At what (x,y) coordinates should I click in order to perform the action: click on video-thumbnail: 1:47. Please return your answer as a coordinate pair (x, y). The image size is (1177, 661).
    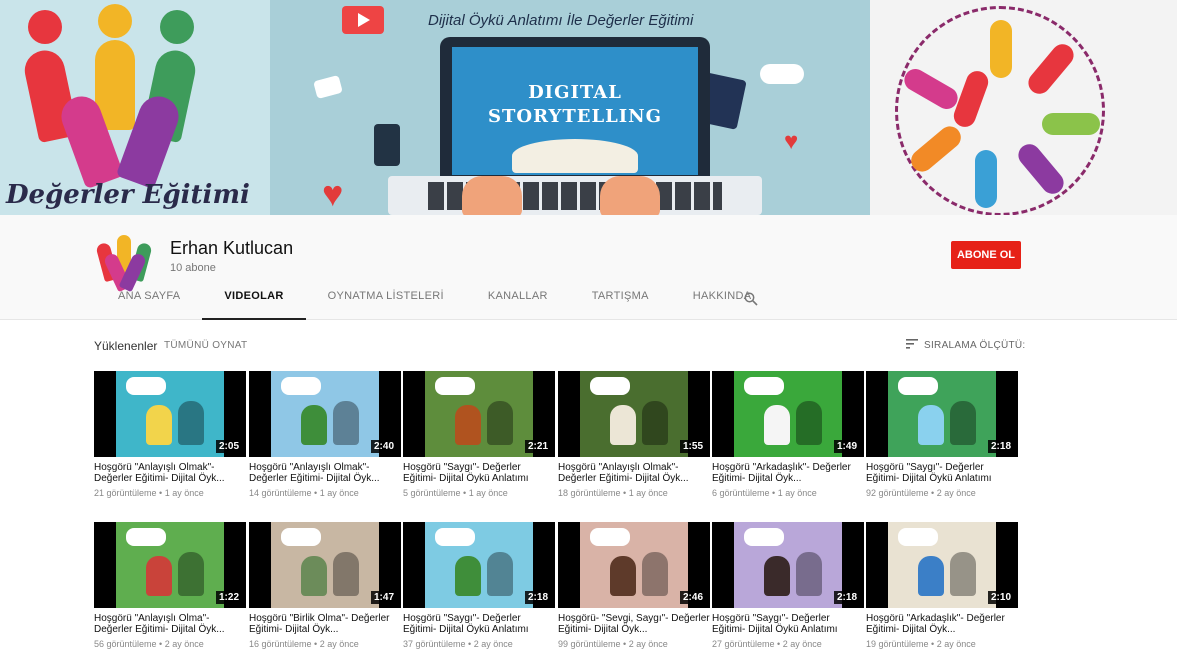
    Looking at the image, I should click on (325, 565).